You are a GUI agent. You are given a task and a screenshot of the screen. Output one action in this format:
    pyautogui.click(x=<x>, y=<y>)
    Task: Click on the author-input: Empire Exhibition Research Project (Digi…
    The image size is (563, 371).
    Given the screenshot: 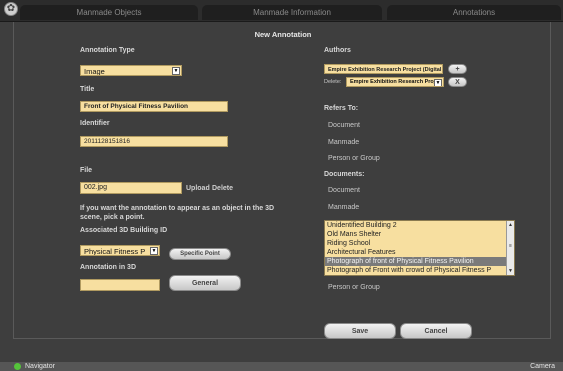 What is the action you would take?
    pyautogui.click(x=383, y=69)
    